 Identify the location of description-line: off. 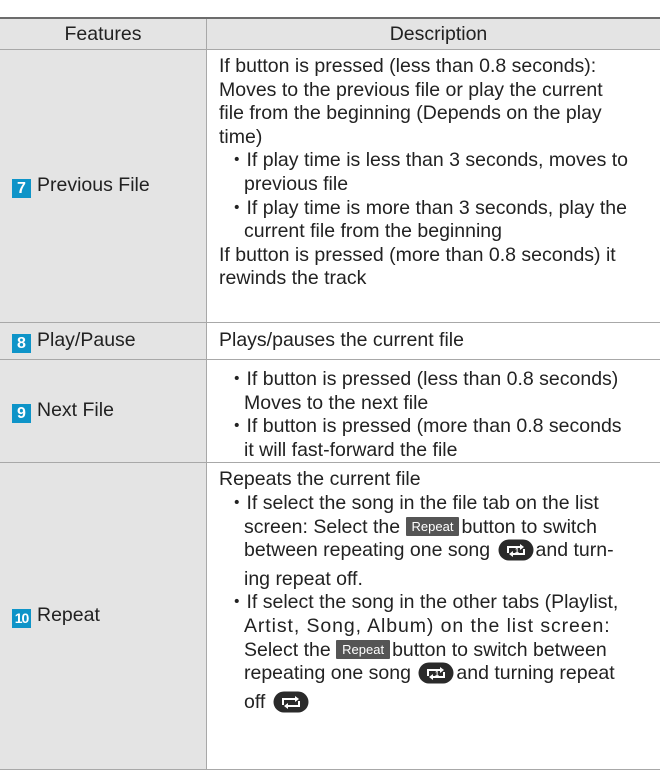
(439, 705).